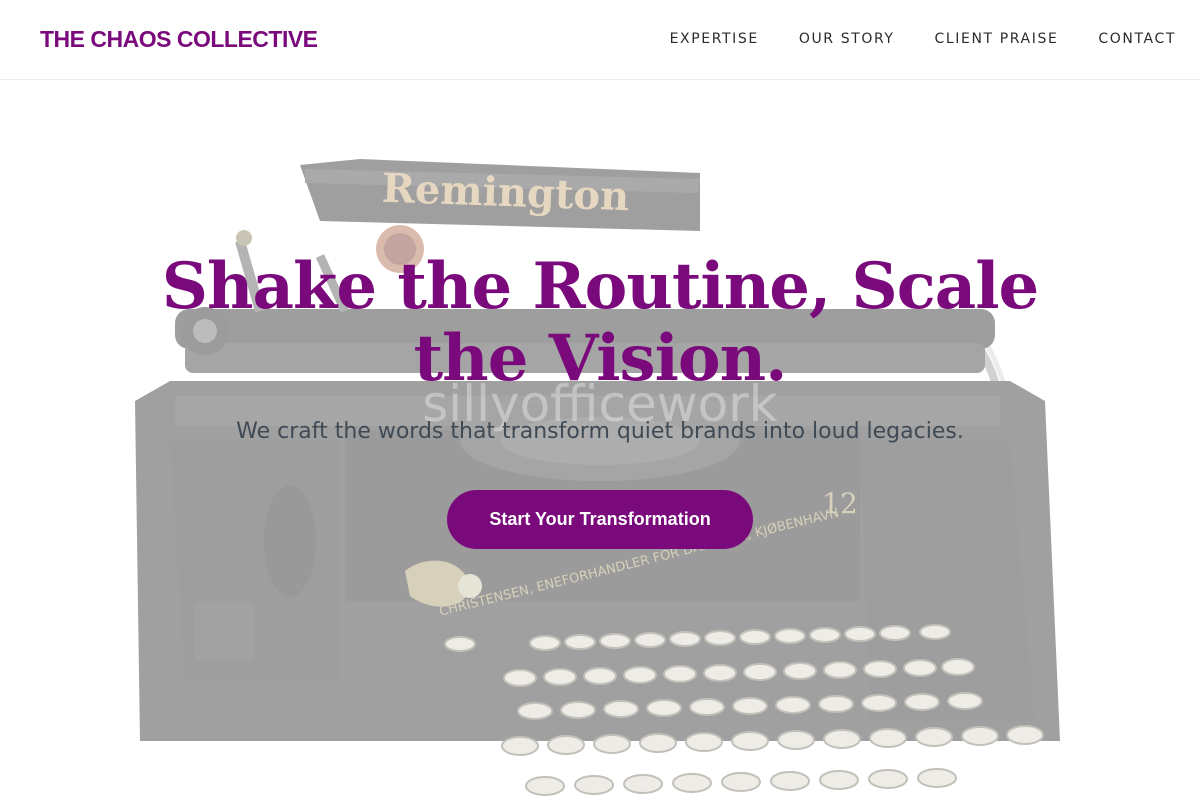  I want to click on nav-link-client-praise: CLIENT PRAISE, so click(997, 39).